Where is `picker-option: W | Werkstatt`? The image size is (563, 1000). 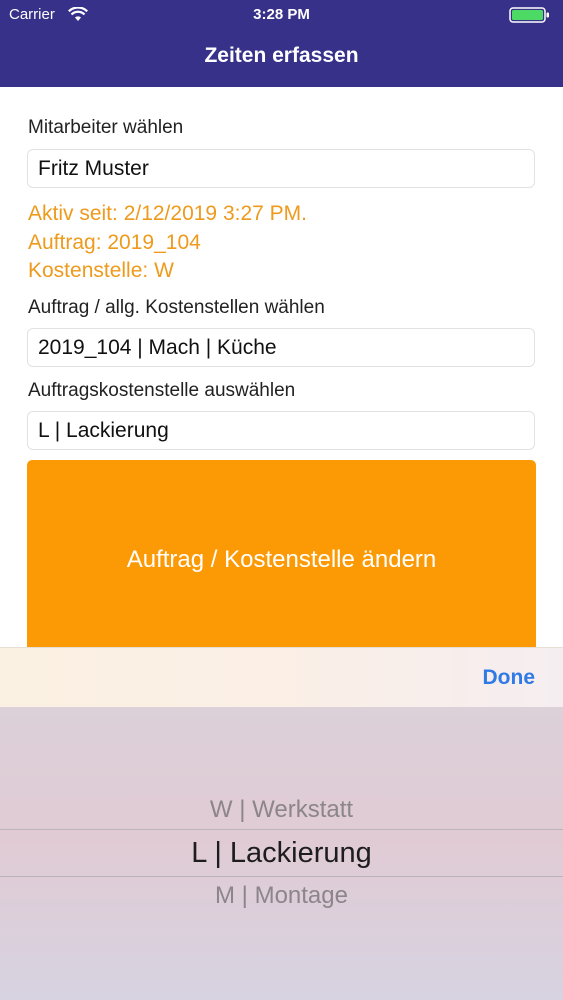
picker-option: W | Werkstatt is located at coordinates (281, 810).